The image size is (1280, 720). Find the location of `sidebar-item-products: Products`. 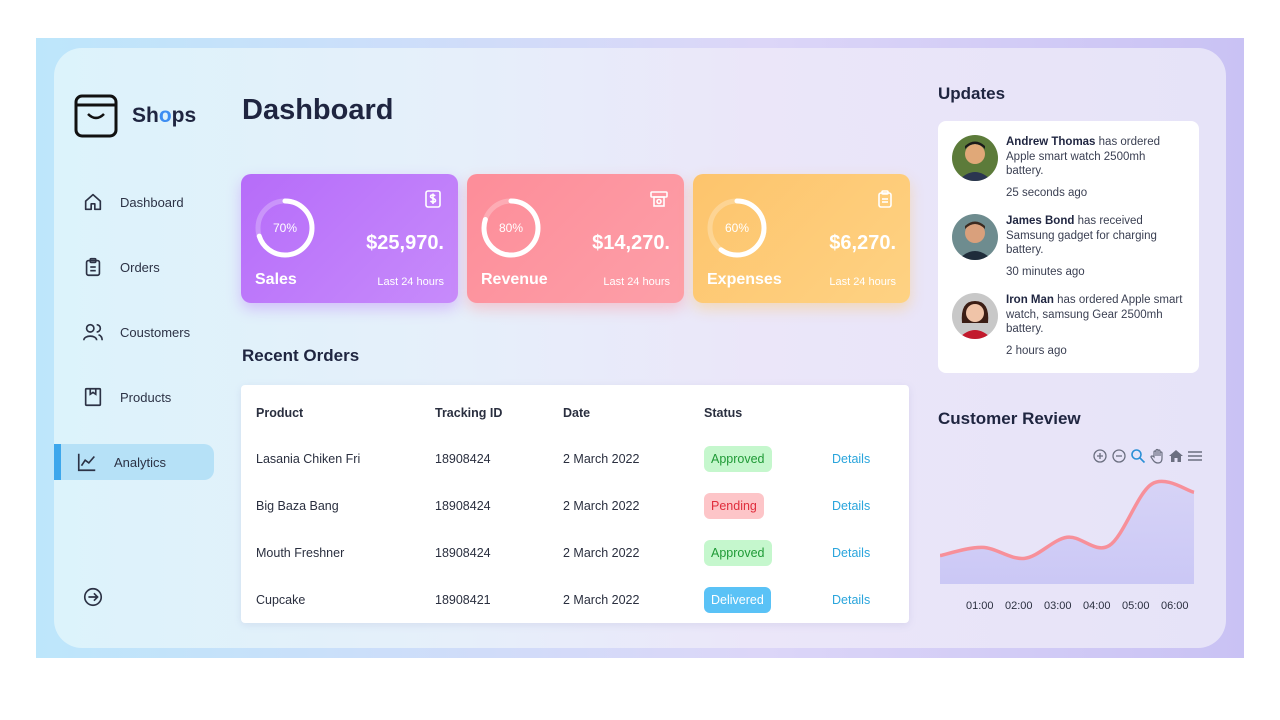

sidebar-item-products: Products is located at coordinates (134, 397).